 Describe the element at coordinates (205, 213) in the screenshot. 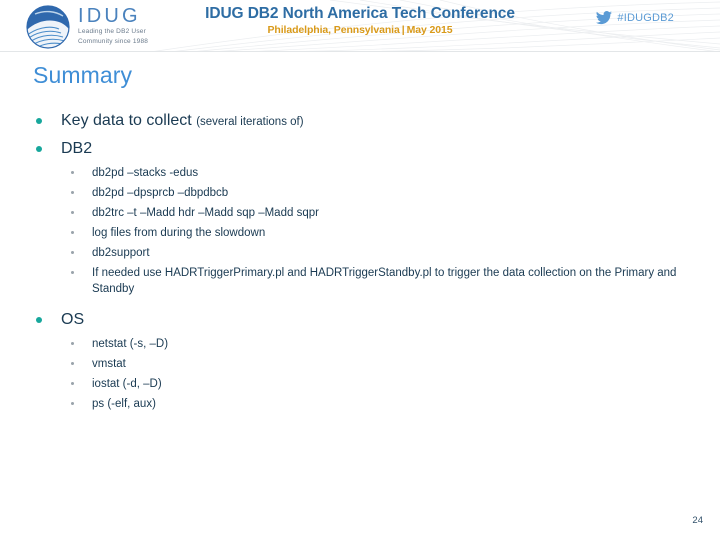

I see `sub-bullet-text: db2trc –t –Madd hdr –Madd sqp –Madd sqpr` at that location.